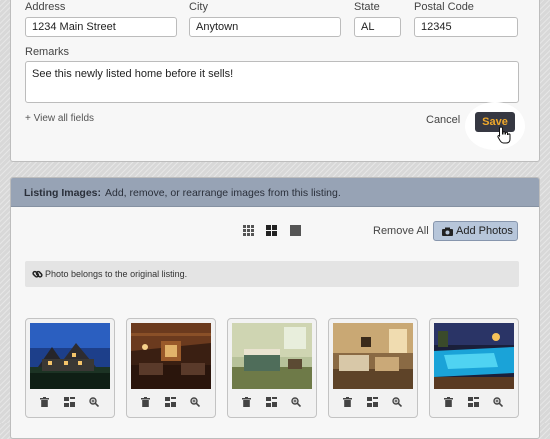 Image resolution: width=550 pixels, height=439 pixels. Describe the element at coordinates (367, 7) in the screenshot. I see `state-label: State` at that location.